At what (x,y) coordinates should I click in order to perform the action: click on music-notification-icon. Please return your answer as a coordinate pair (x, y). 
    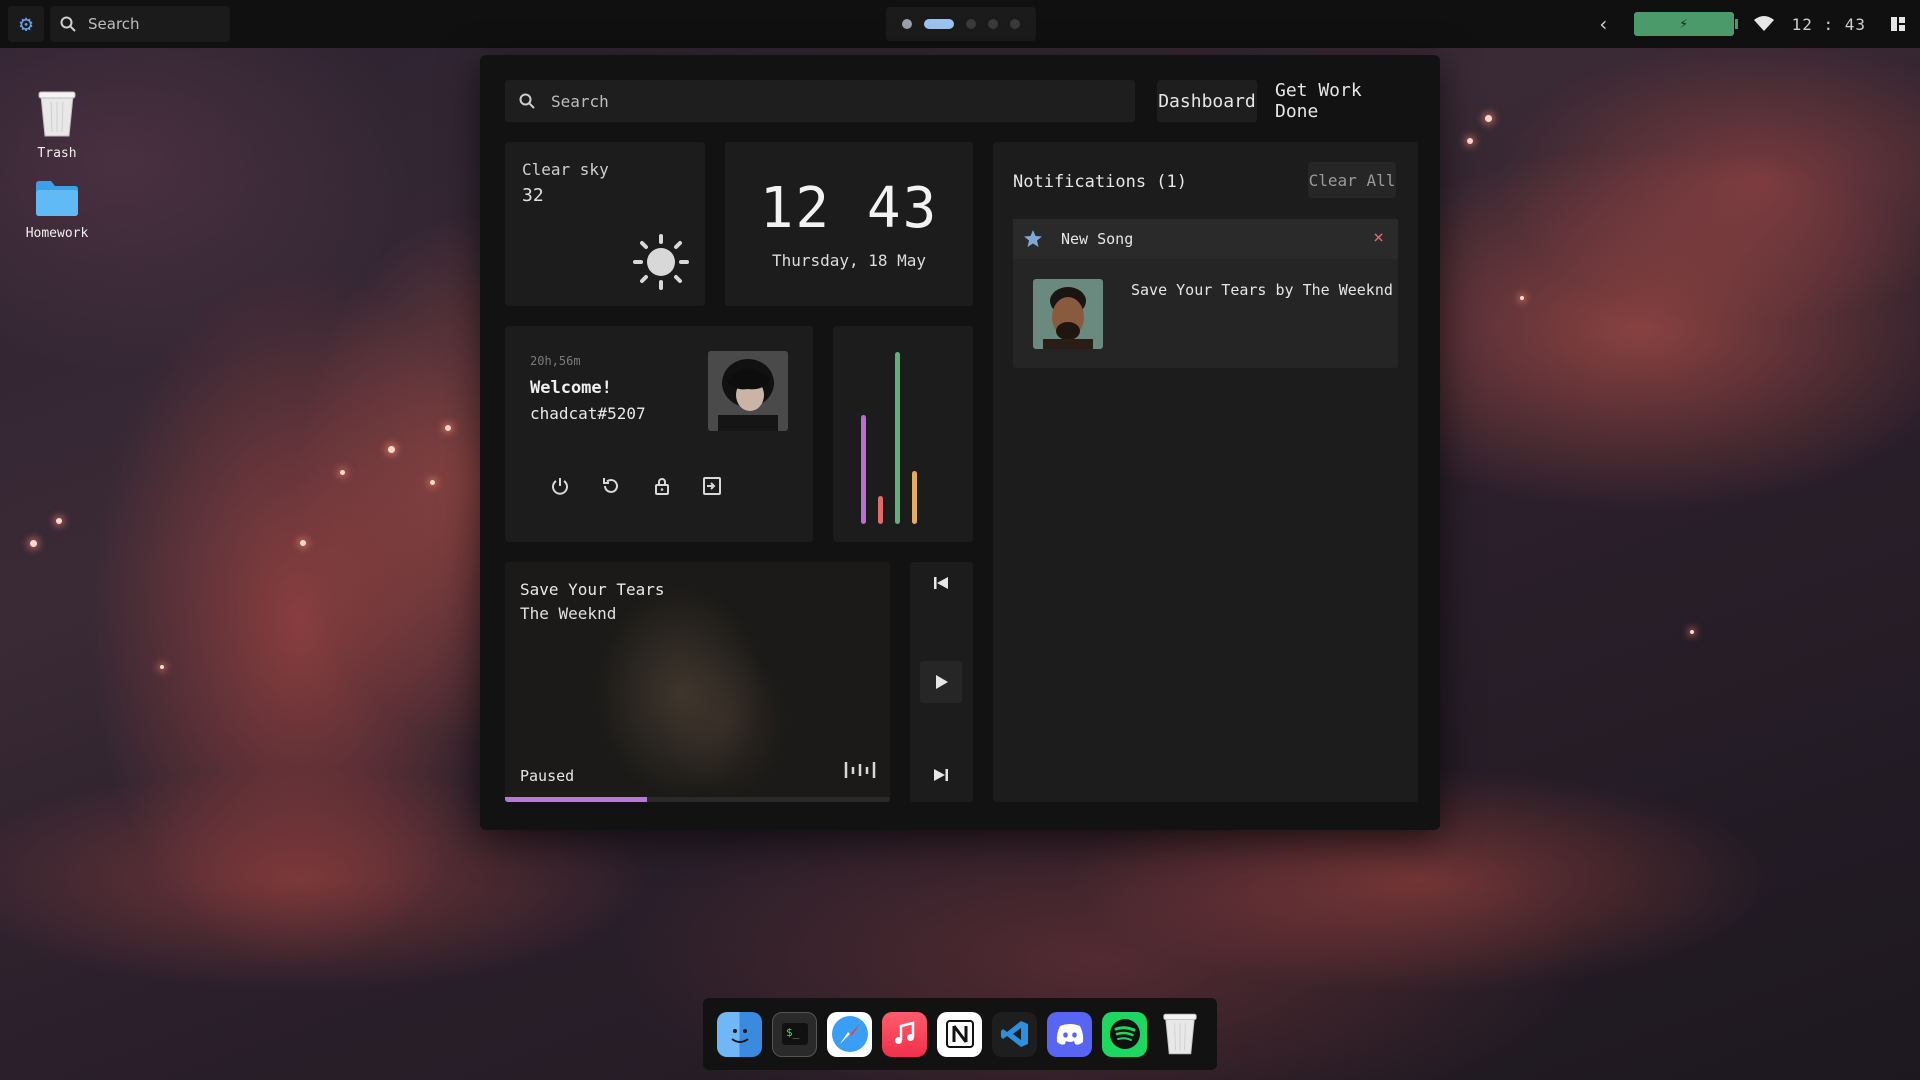
    Looking at the image, I should click on (1033, 238).